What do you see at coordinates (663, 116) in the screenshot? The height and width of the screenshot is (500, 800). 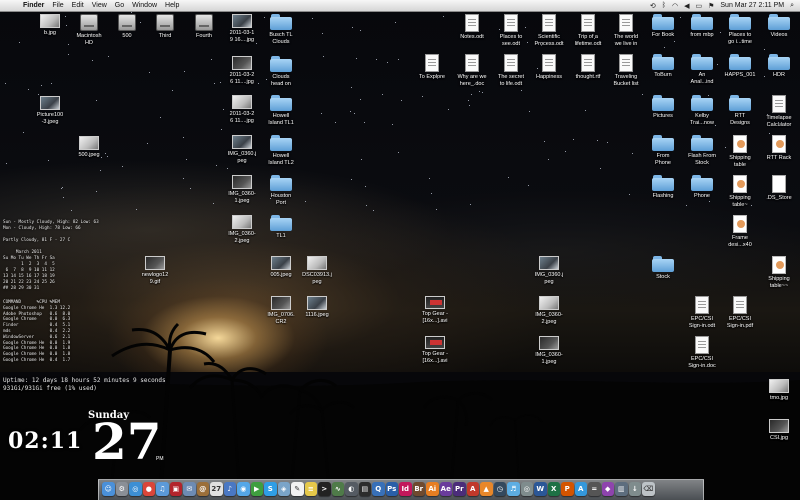 I see `desktop-item-label: Pictures` at bounding box center [663, 116].